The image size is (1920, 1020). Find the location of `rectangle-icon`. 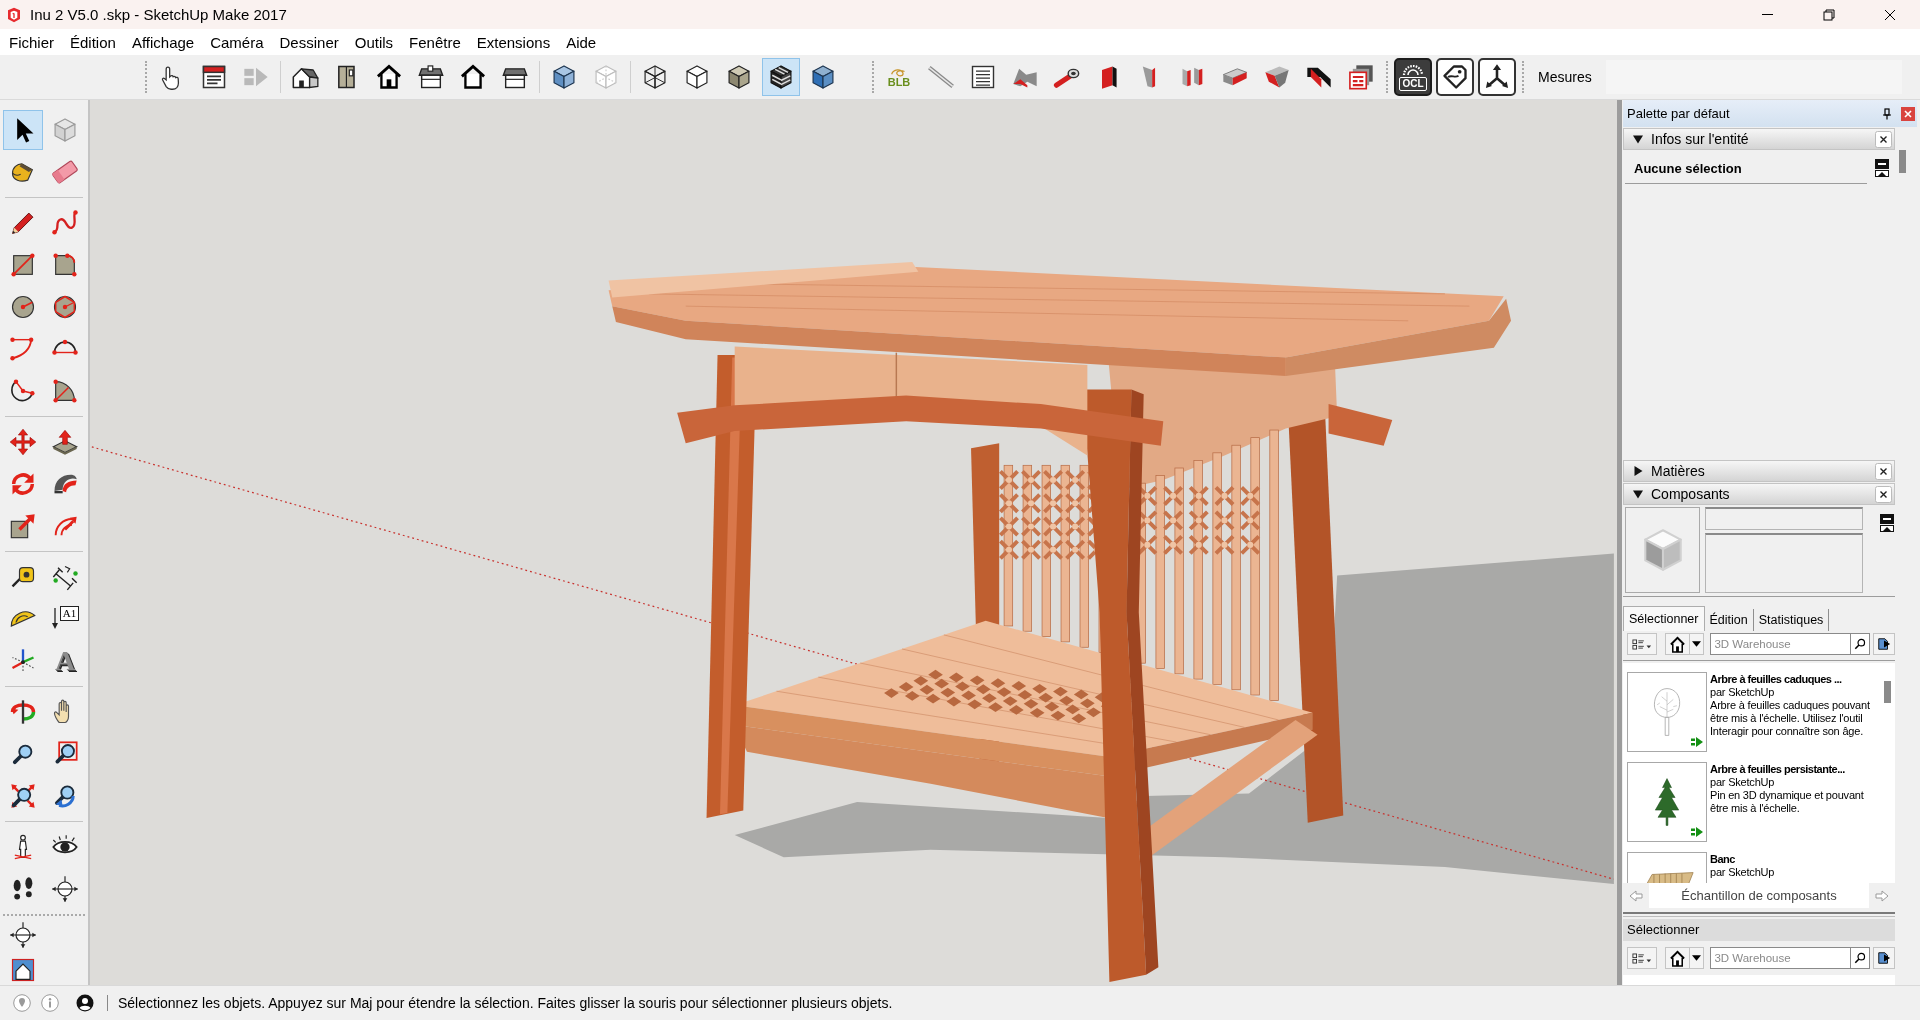

rectangle-icon is located at coordinates (23, 265).